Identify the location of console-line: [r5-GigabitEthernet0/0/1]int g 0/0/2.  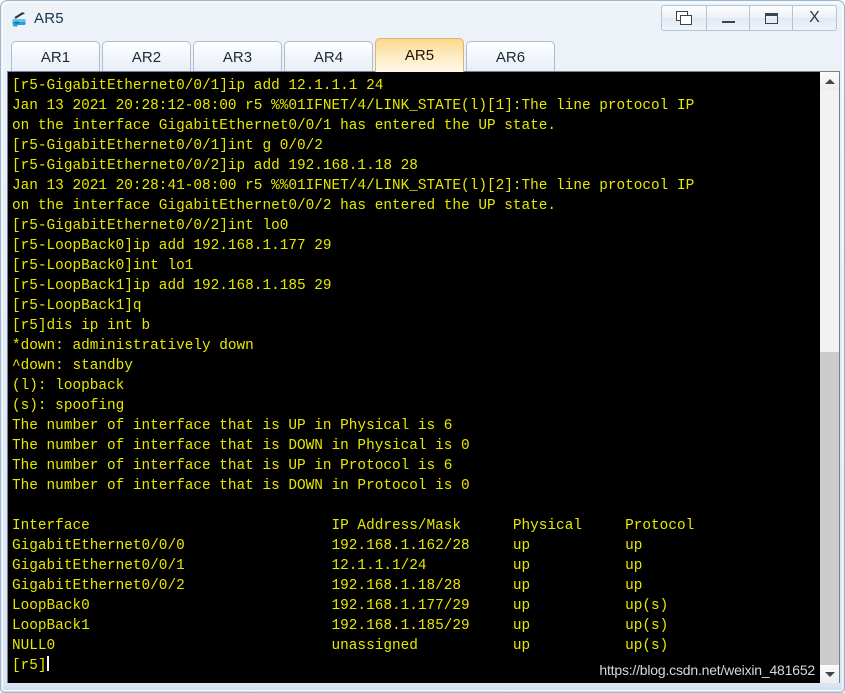
(167, 146).